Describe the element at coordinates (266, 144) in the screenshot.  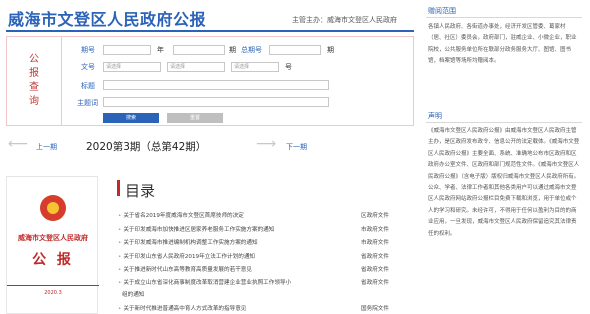
I see `arrow-right-icon: ⟶` at that location.